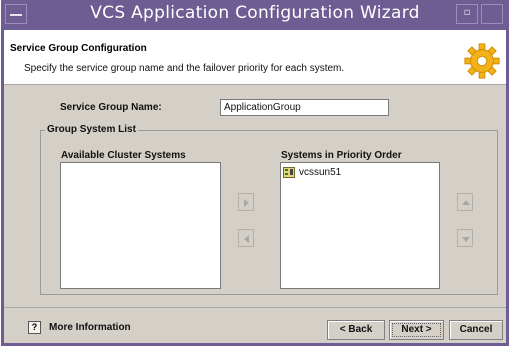 The height and width of the screenshot is (346, 510). Describe the element at coordinates (255, 307) in the screenshot. I see `footer-separator` at that location.